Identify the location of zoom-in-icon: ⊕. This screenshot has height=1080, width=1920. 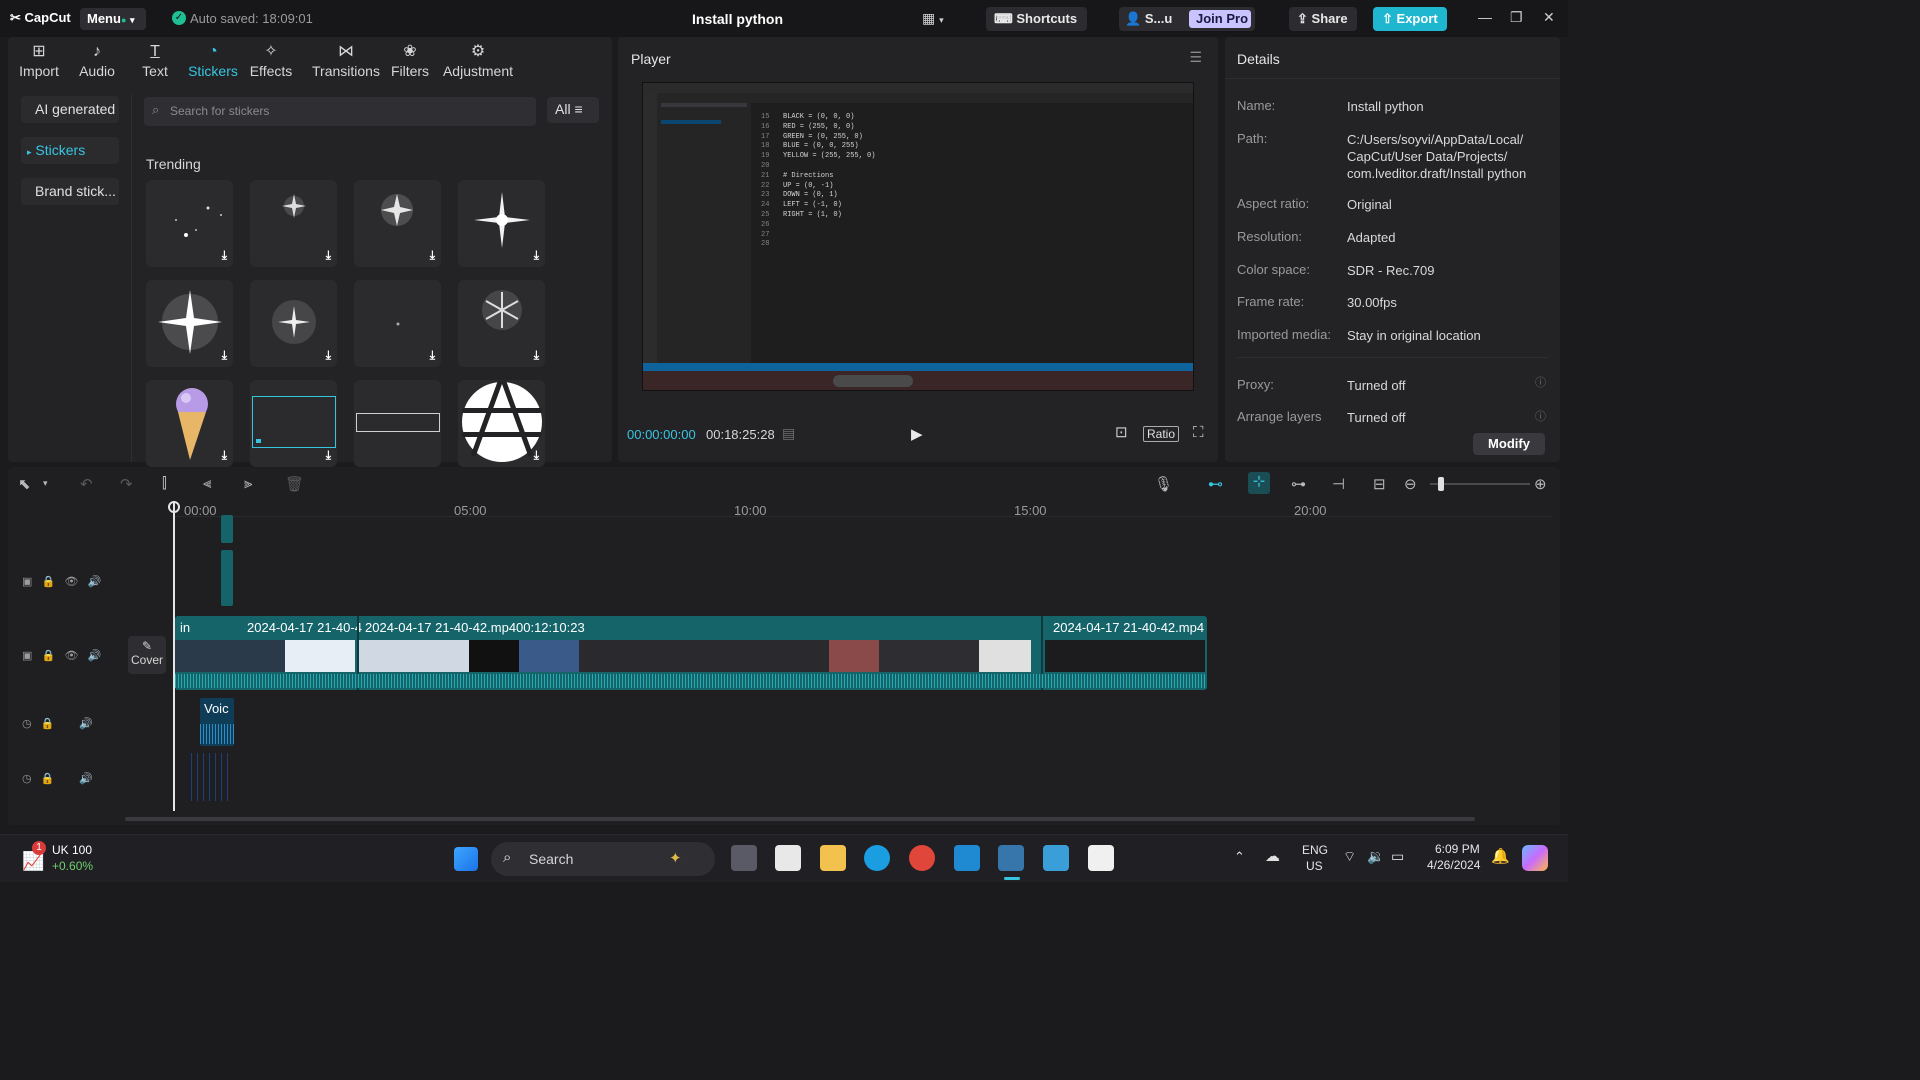
(1540, 484).